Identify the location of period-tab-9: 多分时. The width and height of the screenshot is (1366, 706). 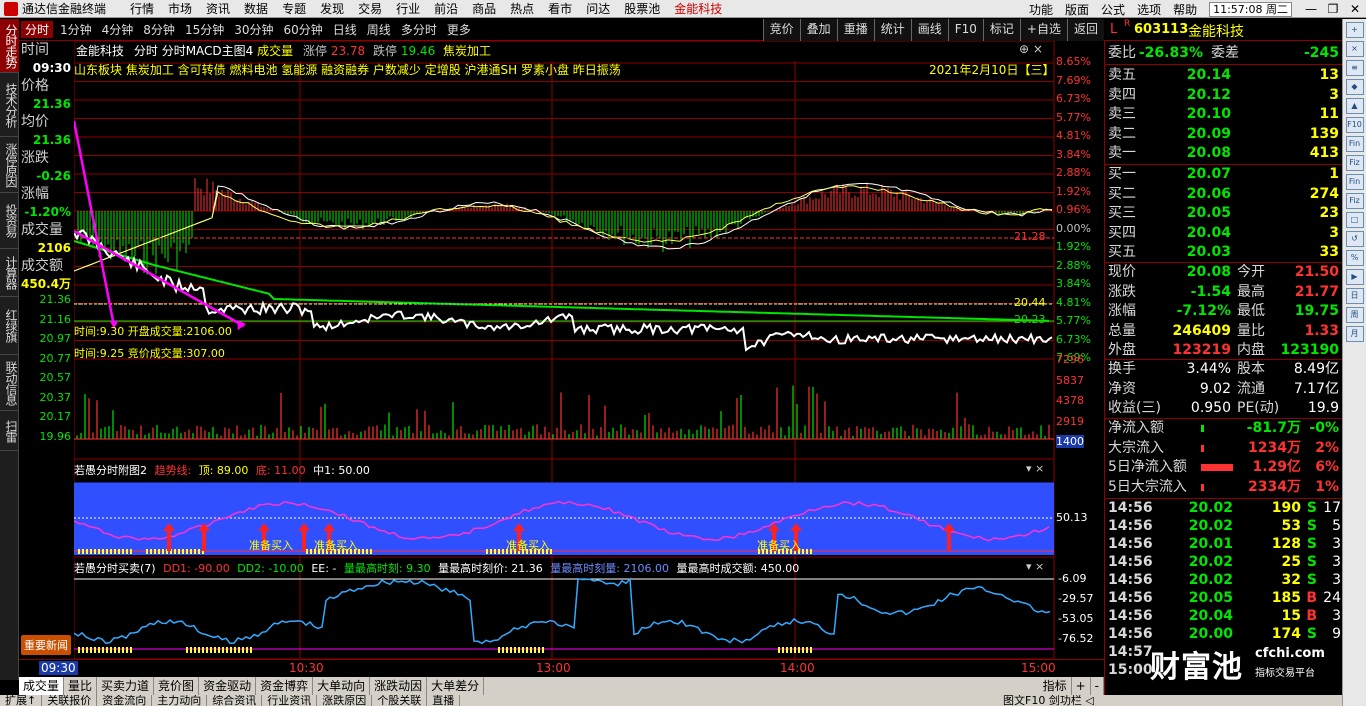
(419, 29).